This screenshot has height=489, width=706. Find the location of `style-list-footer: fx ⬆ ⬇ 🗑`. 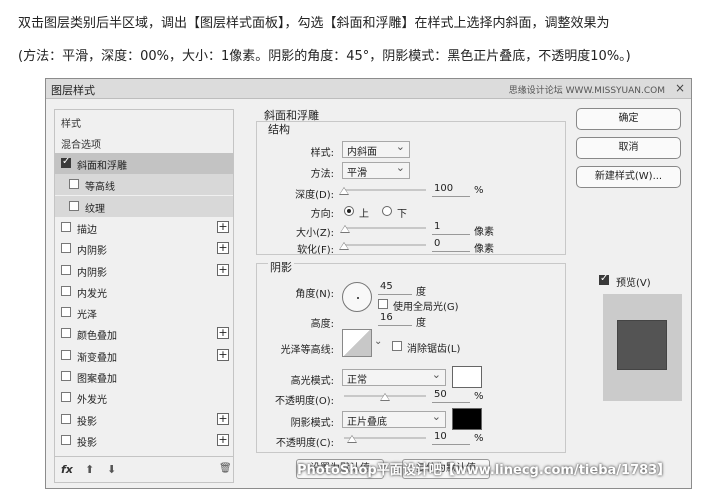

style-list-footer: fx ⬆ ⬇ 🗑 is located at coordinates (144, 469).